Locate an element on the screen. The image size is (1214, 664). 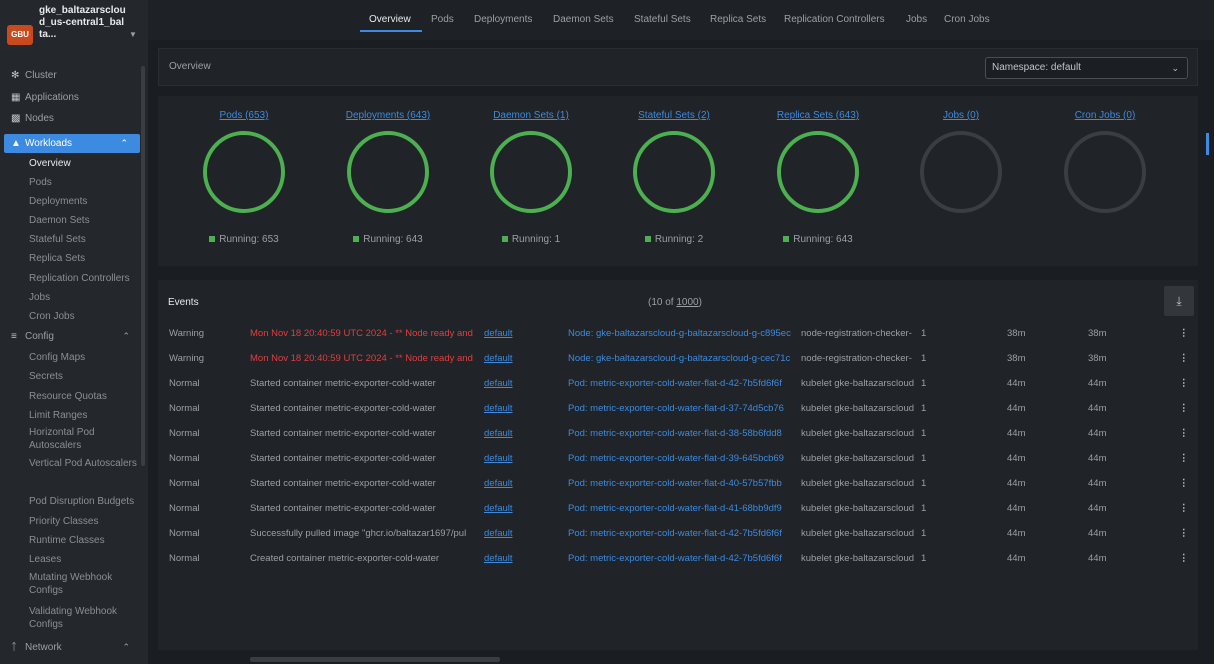
sidebar-item-pods: Pods is located at coordinates (71, 182).